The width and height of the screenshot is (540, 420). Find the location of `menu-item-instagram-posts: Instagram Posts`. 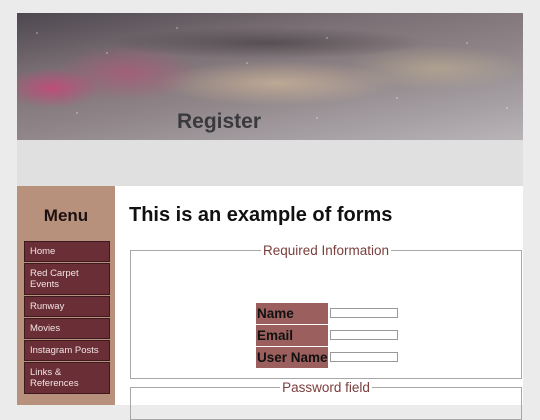

menu-item-instagram-posts: Instagram Posts is located at coordinates (67, 350).